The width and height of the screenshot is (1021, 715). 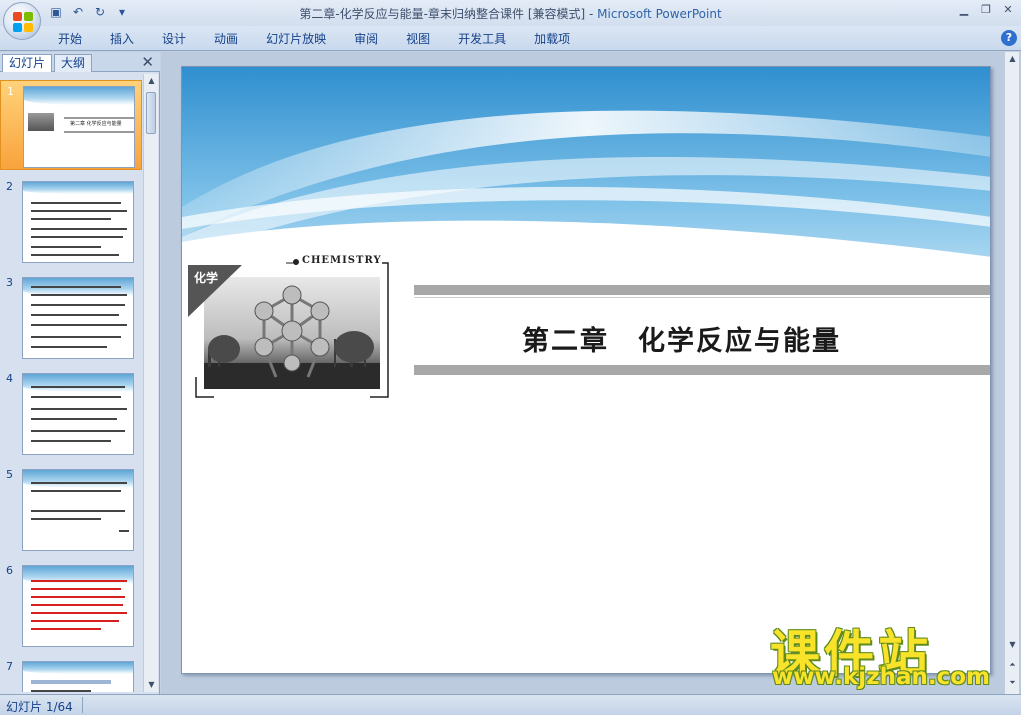 What do you see at coordinates (442, 14) in the screenshot?
I see `document-title: 第二章-化学反应与能量-章末归纳整合课件 [兼容模式]` at bounding box center [442, 14].